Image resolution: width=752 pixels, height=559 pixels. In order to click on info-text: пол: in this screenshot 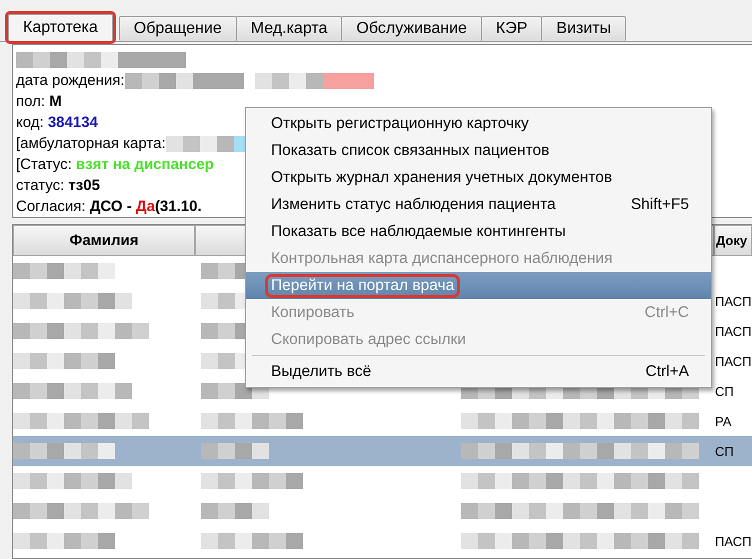, I will do `click(31, 101)`.